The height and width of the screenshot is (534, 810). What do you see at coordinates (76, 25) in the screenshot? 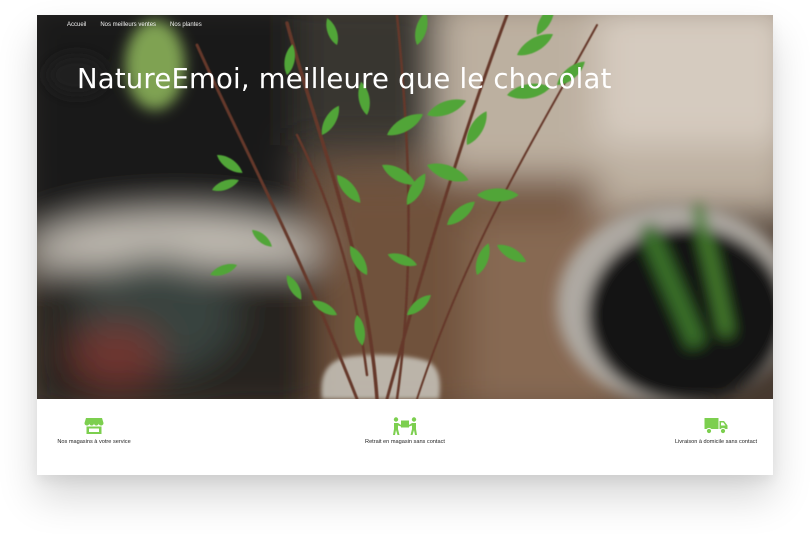
I see `nav-link-accueil: Accueil` at bounding box center [76, 25].